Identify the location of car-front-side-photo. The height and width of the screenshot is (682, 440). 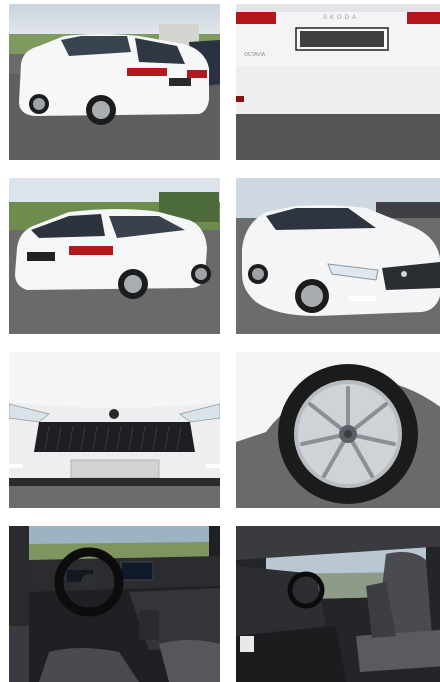
(338, 256).